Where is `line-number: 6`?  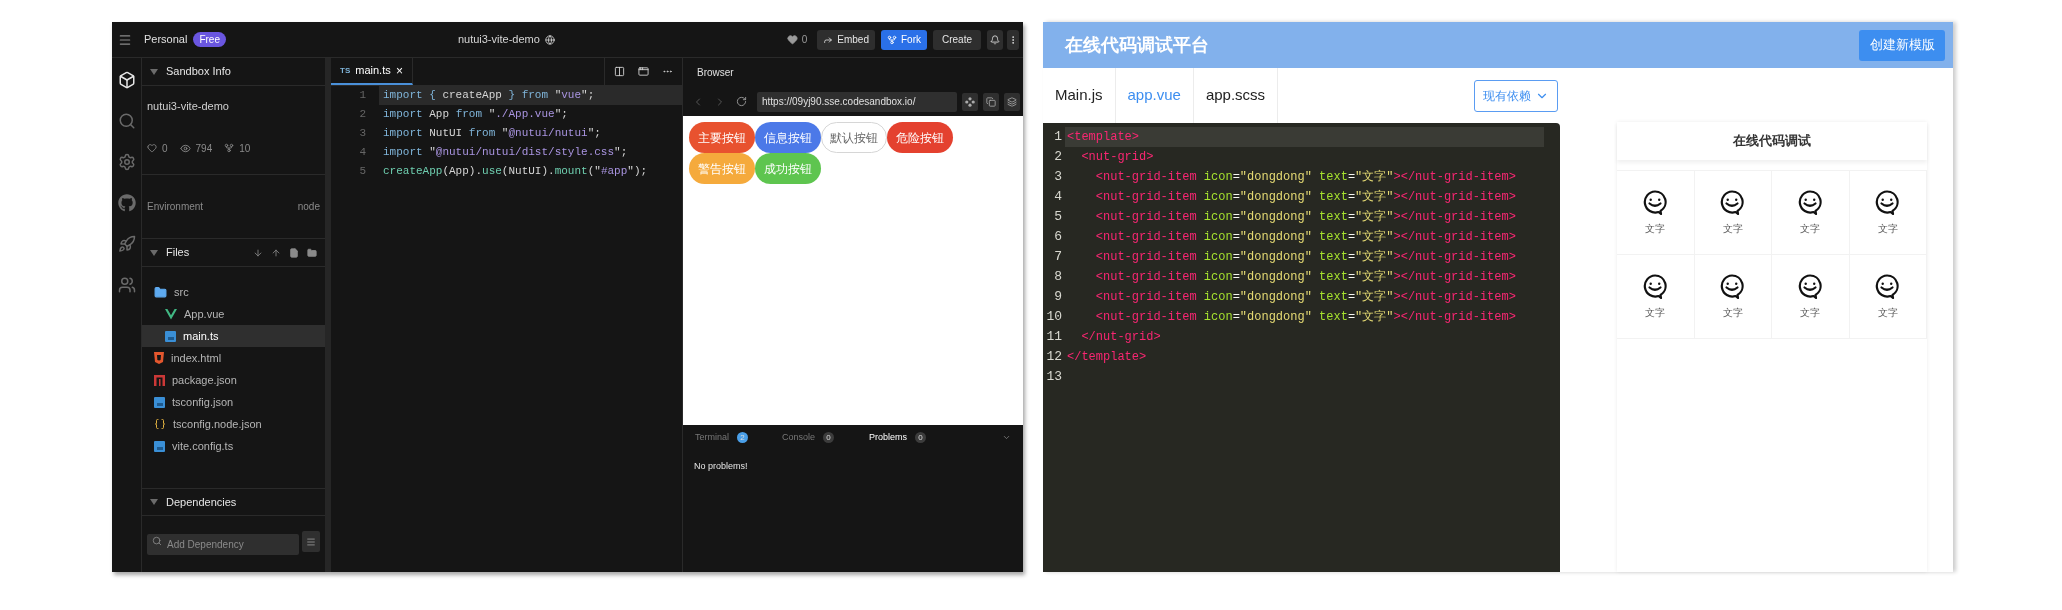 line-number: 6 is located at coordinates (1058, 237).